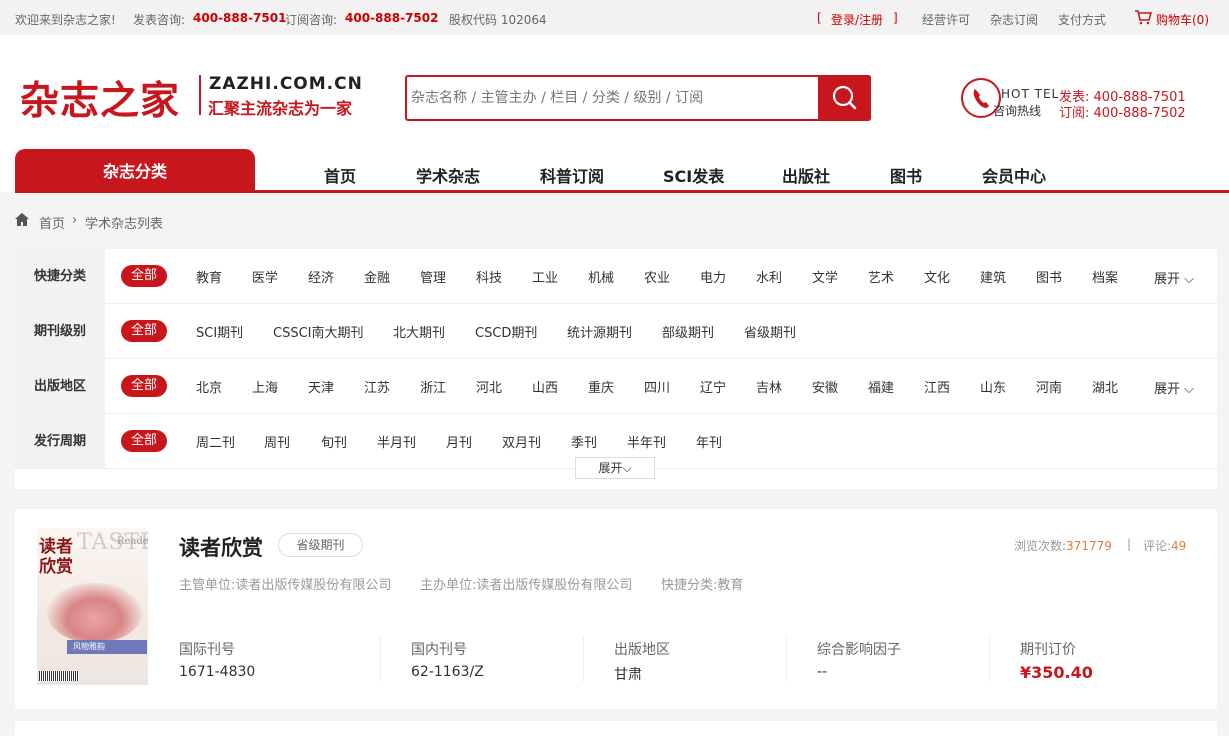 This screenshot has width=1229, height=736. Describe the element at coordinates (1014, 175) in the screenshot. I see `nav-member: 会员中心` at that location.